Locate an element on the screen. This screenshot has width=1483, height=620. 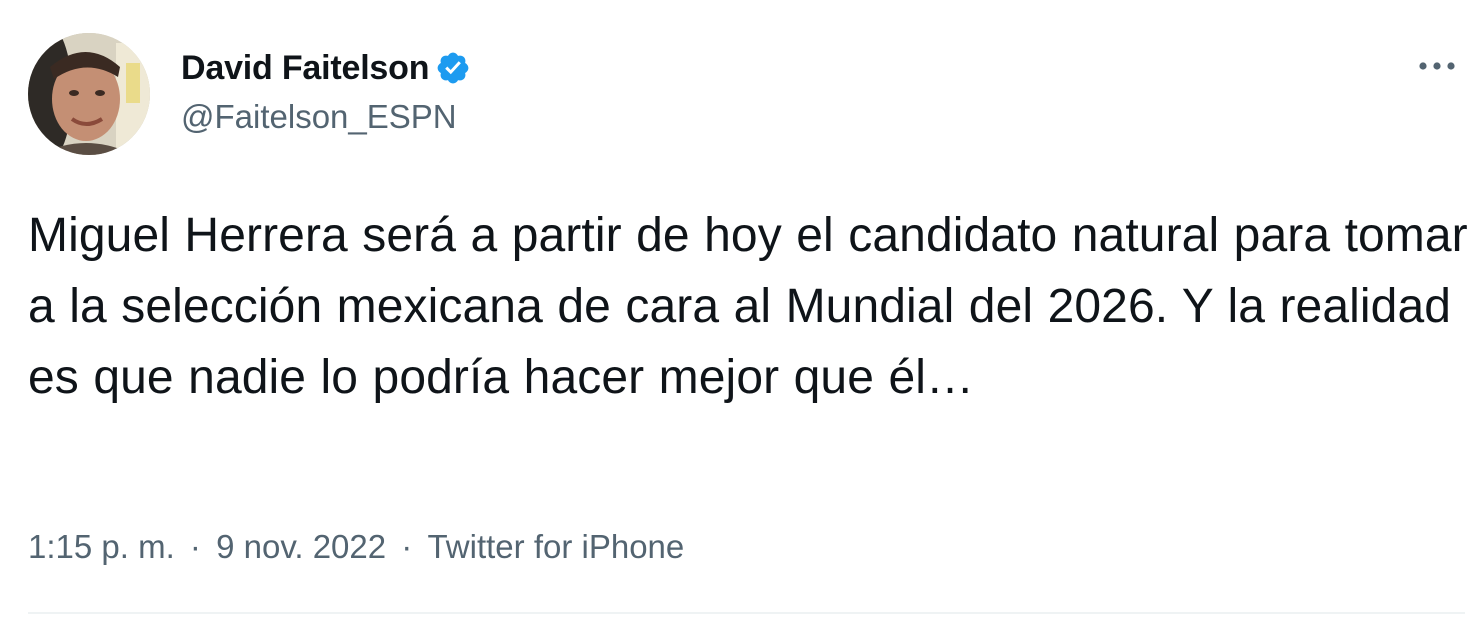
author-block: David Faitelson @Faitelson_ESPN is located at coordinates (326, 90).